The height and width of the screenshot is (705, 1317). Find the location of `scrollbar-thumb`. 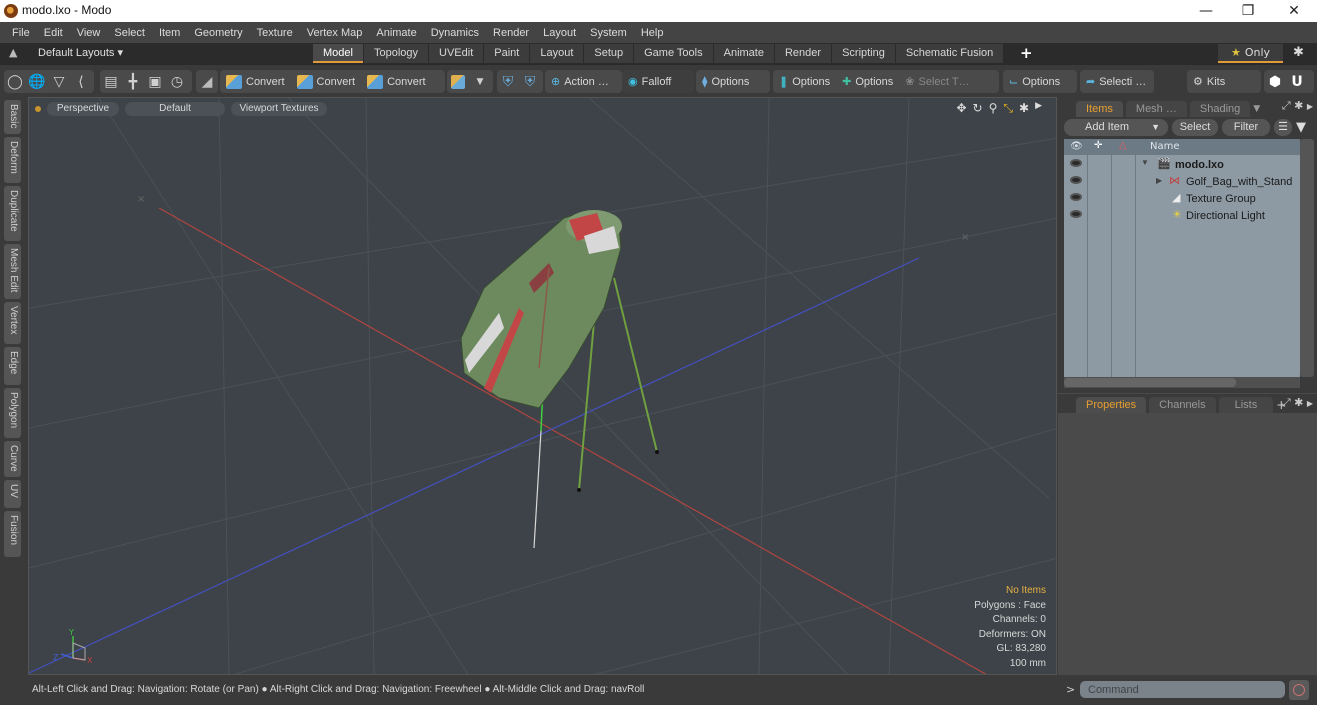

scrollbar-thumb is located at coordinates (1150, 382).